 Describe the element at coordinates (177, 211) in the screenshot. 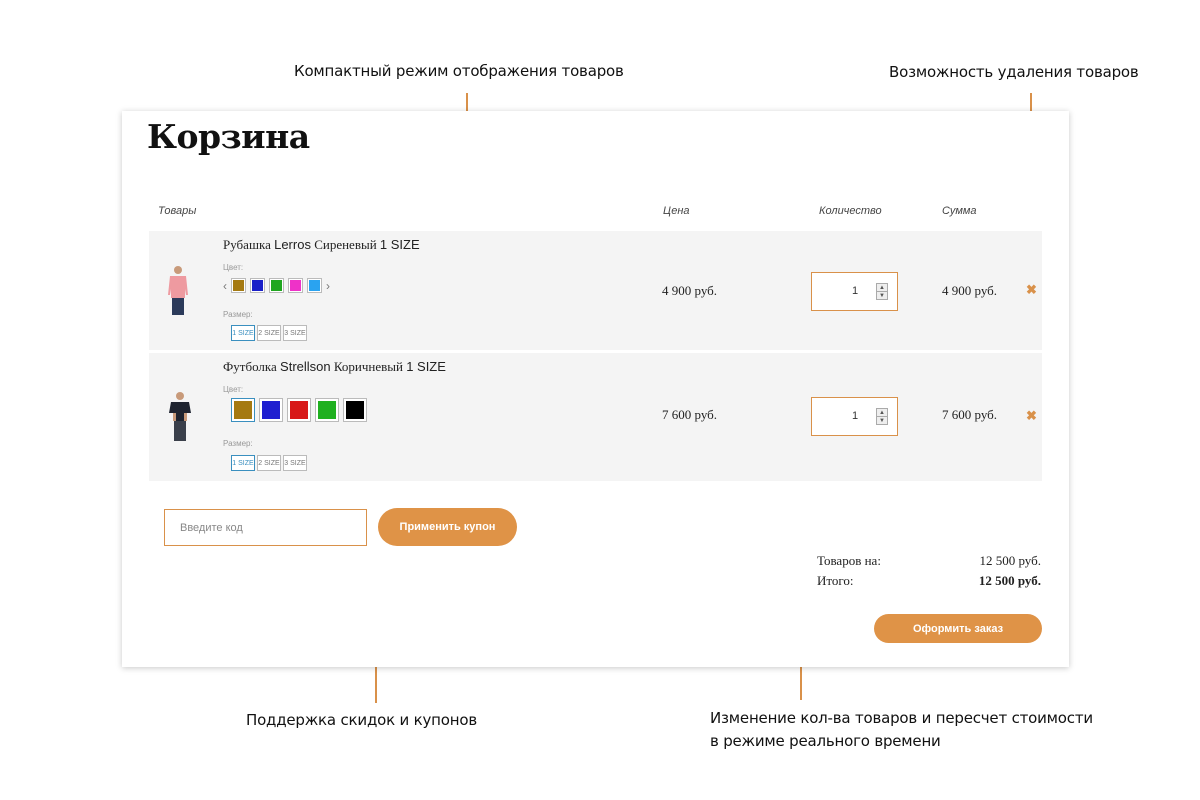

I see `column-header-products: Товары` at that location.